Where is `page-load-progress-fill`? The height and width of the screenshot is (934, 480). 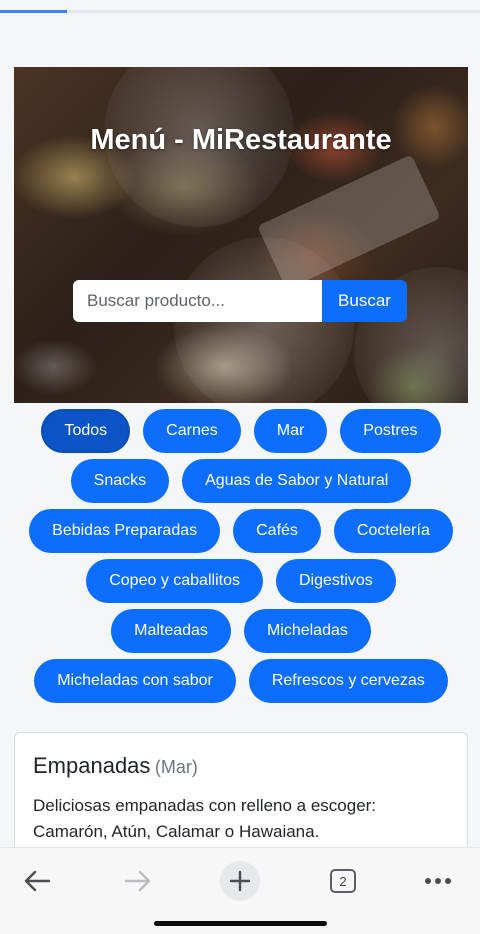
page-load-progress-fill is located at coordinates (34, 11).